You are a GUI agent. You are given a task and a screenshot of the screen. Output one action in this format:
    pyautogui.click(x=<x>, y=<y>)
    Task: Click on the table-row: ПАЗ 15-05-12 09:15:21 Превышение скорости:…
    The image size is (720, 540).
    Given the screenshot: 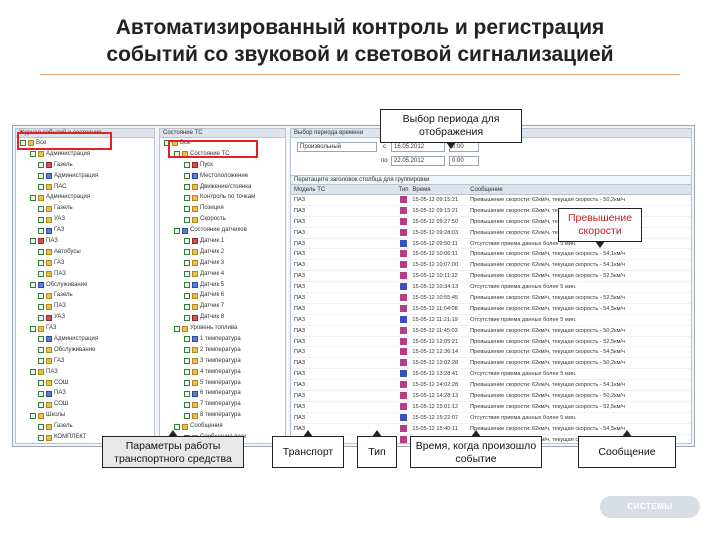 What is the action you would take?
    pyautogui.click(x=491, y=200)
    